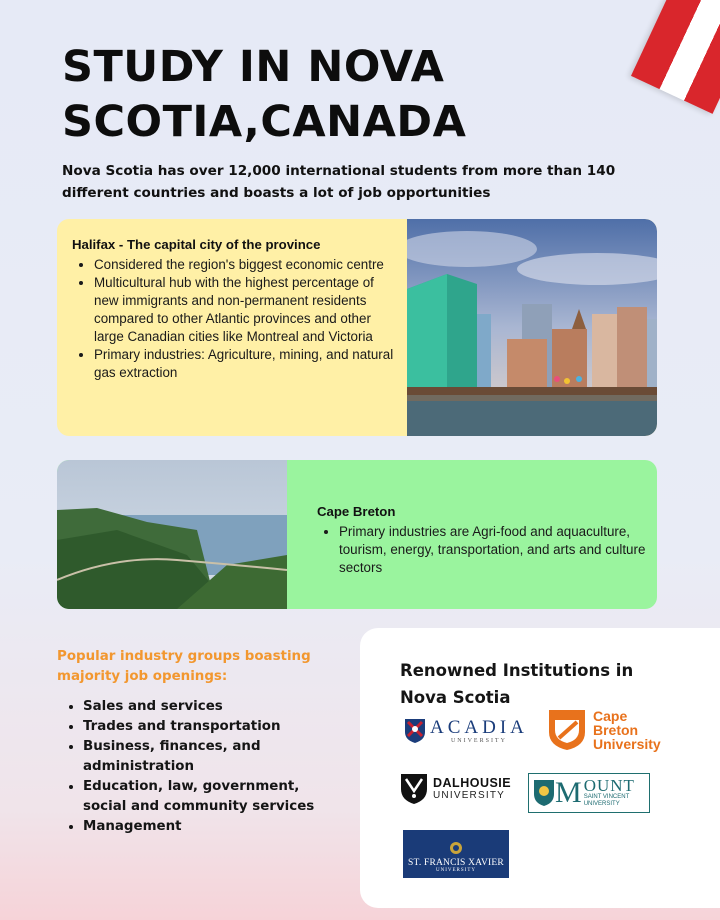  What do you see at coordinates (469, 795) in the screenshot?
I see `dalhousie-sub: UNIVERSITY` at bounding box center [469, 795].